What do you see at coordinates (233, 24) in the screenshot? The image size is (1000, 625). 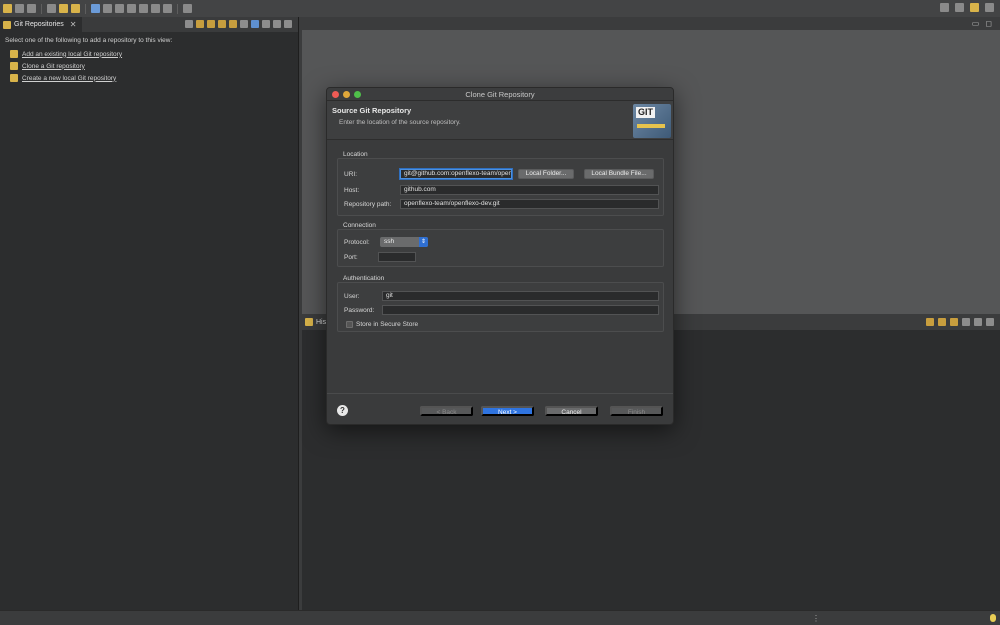 I see `link-editor-icon` at bounding box center [233, 24].